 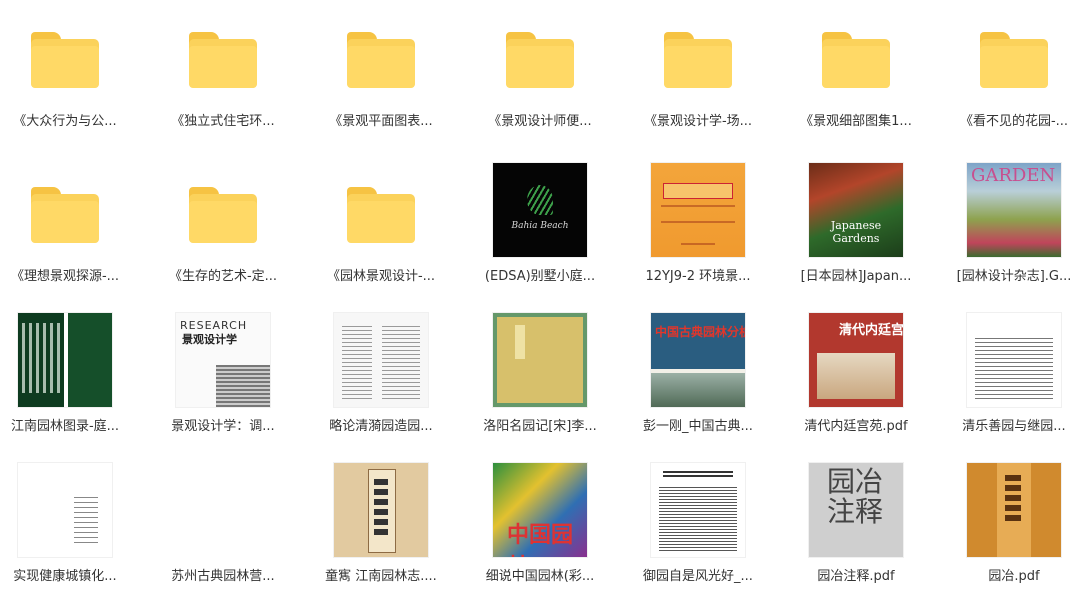 I want to click on pdf-thumbnail: 中国园林, so click(x=540, y=510).